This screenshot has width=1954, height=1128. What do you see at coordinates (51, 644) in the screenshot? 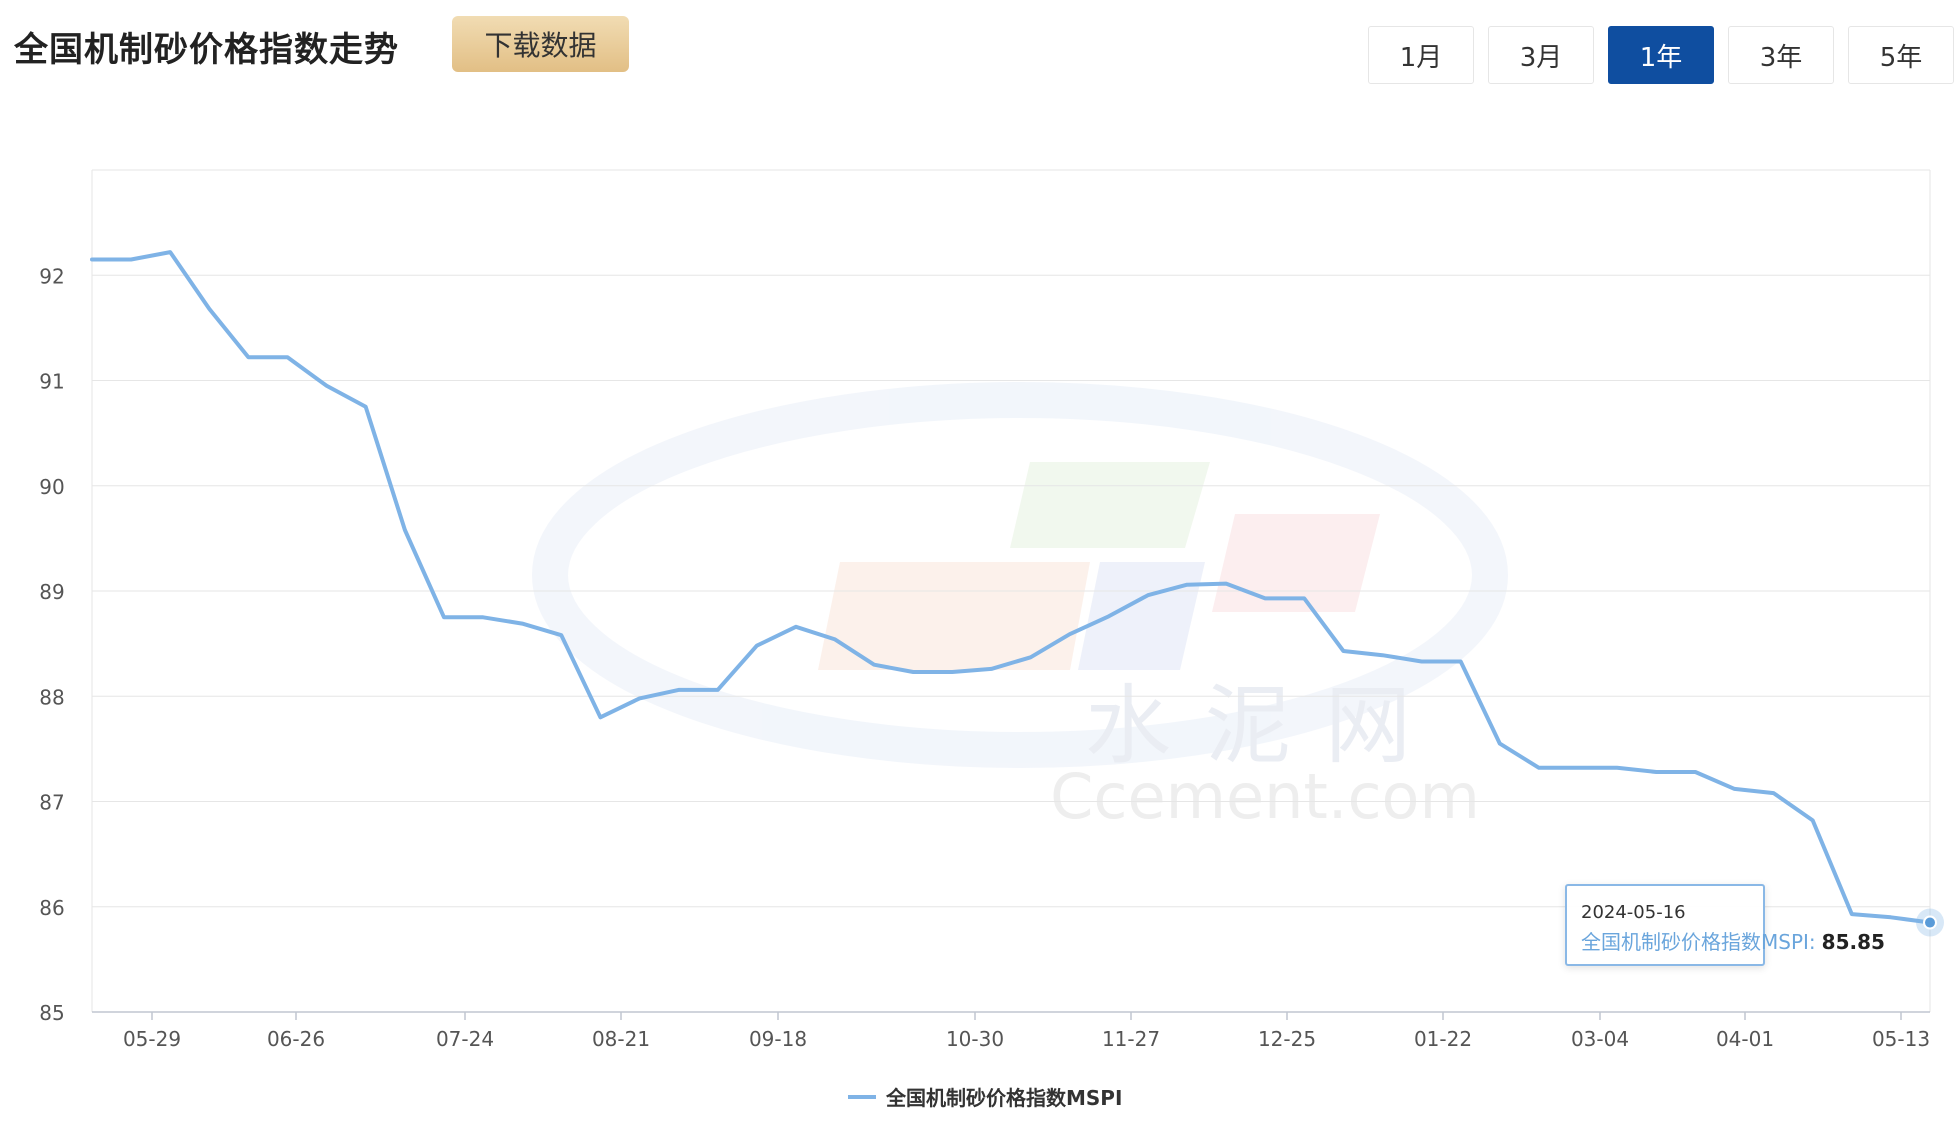
I see `y-axis-labels: 85 86 87 88 89 90 91 92` at bounding box center [51, 644].